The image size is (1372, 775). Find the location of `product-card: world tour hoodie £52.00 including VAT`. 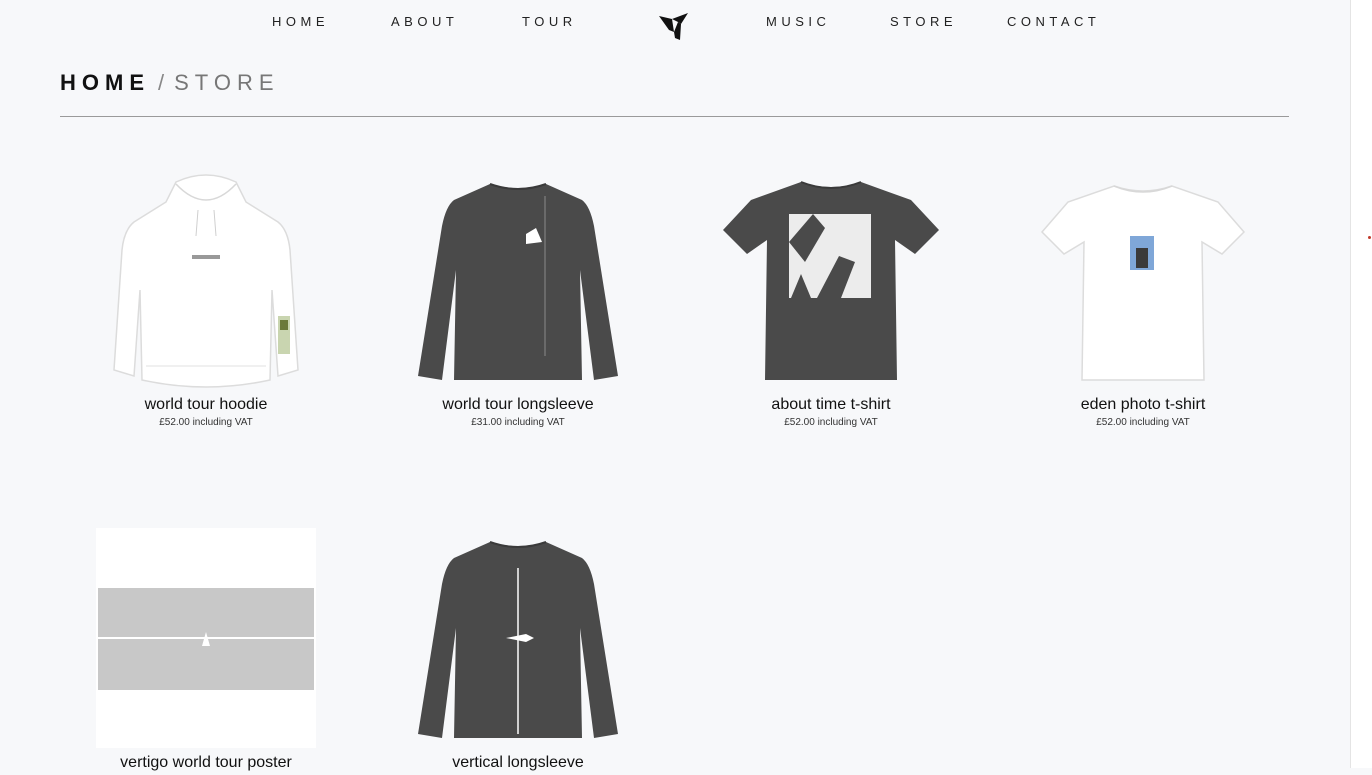

product-card: world tour hoodie £52.00 including VAT is located at coordinates (206, 299).